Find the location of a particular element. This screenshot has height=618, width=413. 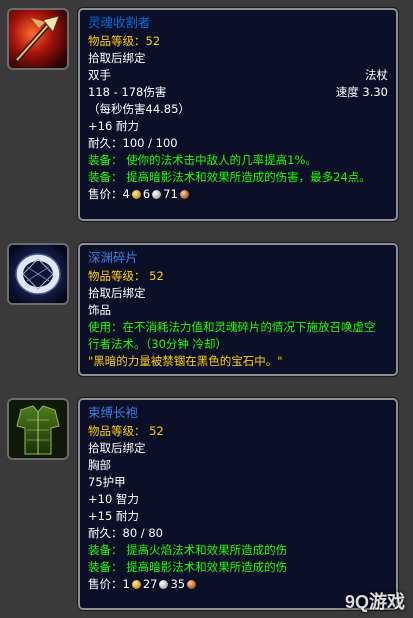

durability: 耐久：100 / 100 is located at coordinates (133, 142).